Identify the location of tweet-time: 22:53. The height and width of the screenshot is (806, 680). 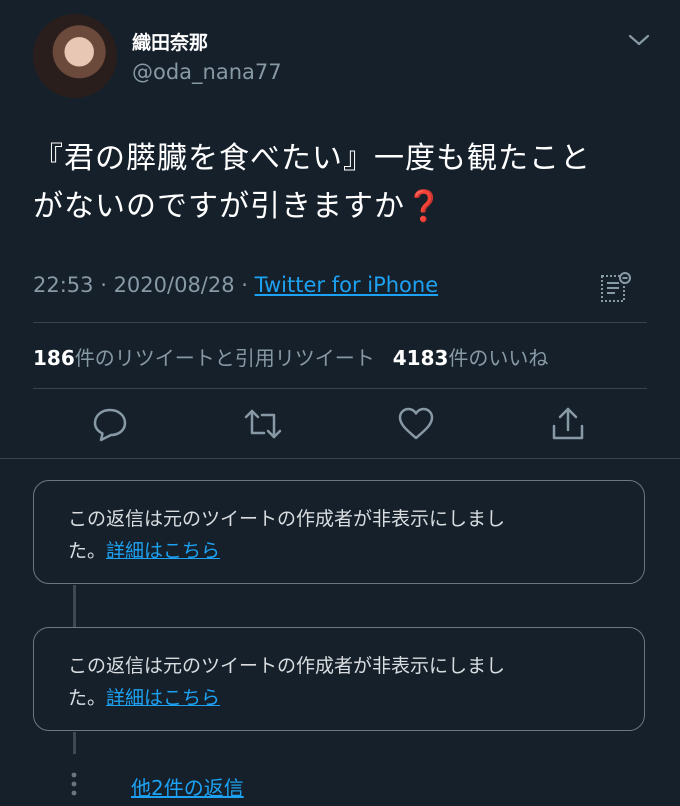
(63, 285).